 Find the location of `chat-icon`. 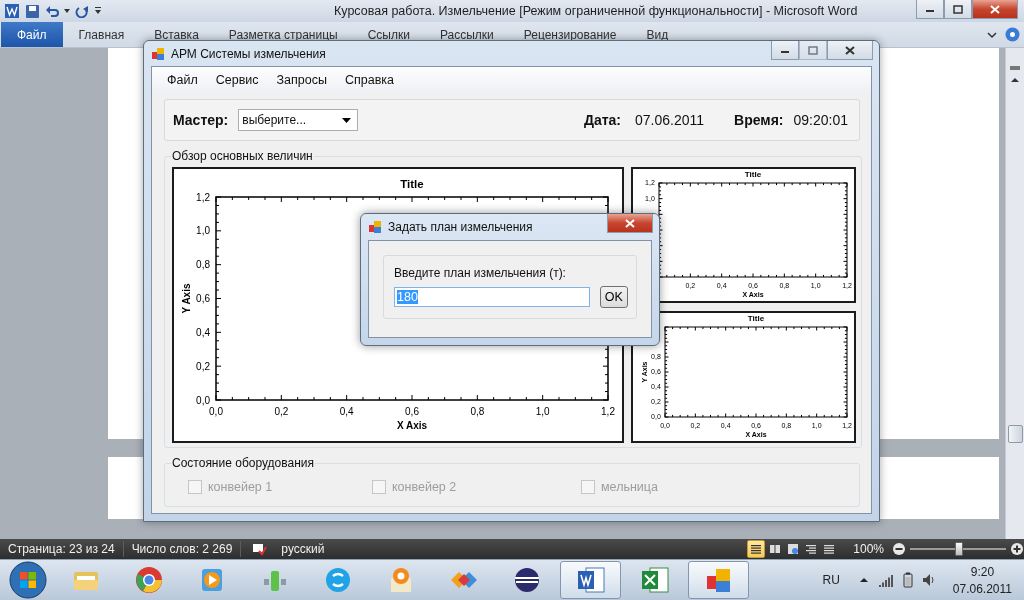

chat-icon is located at coordinates (337, 580).